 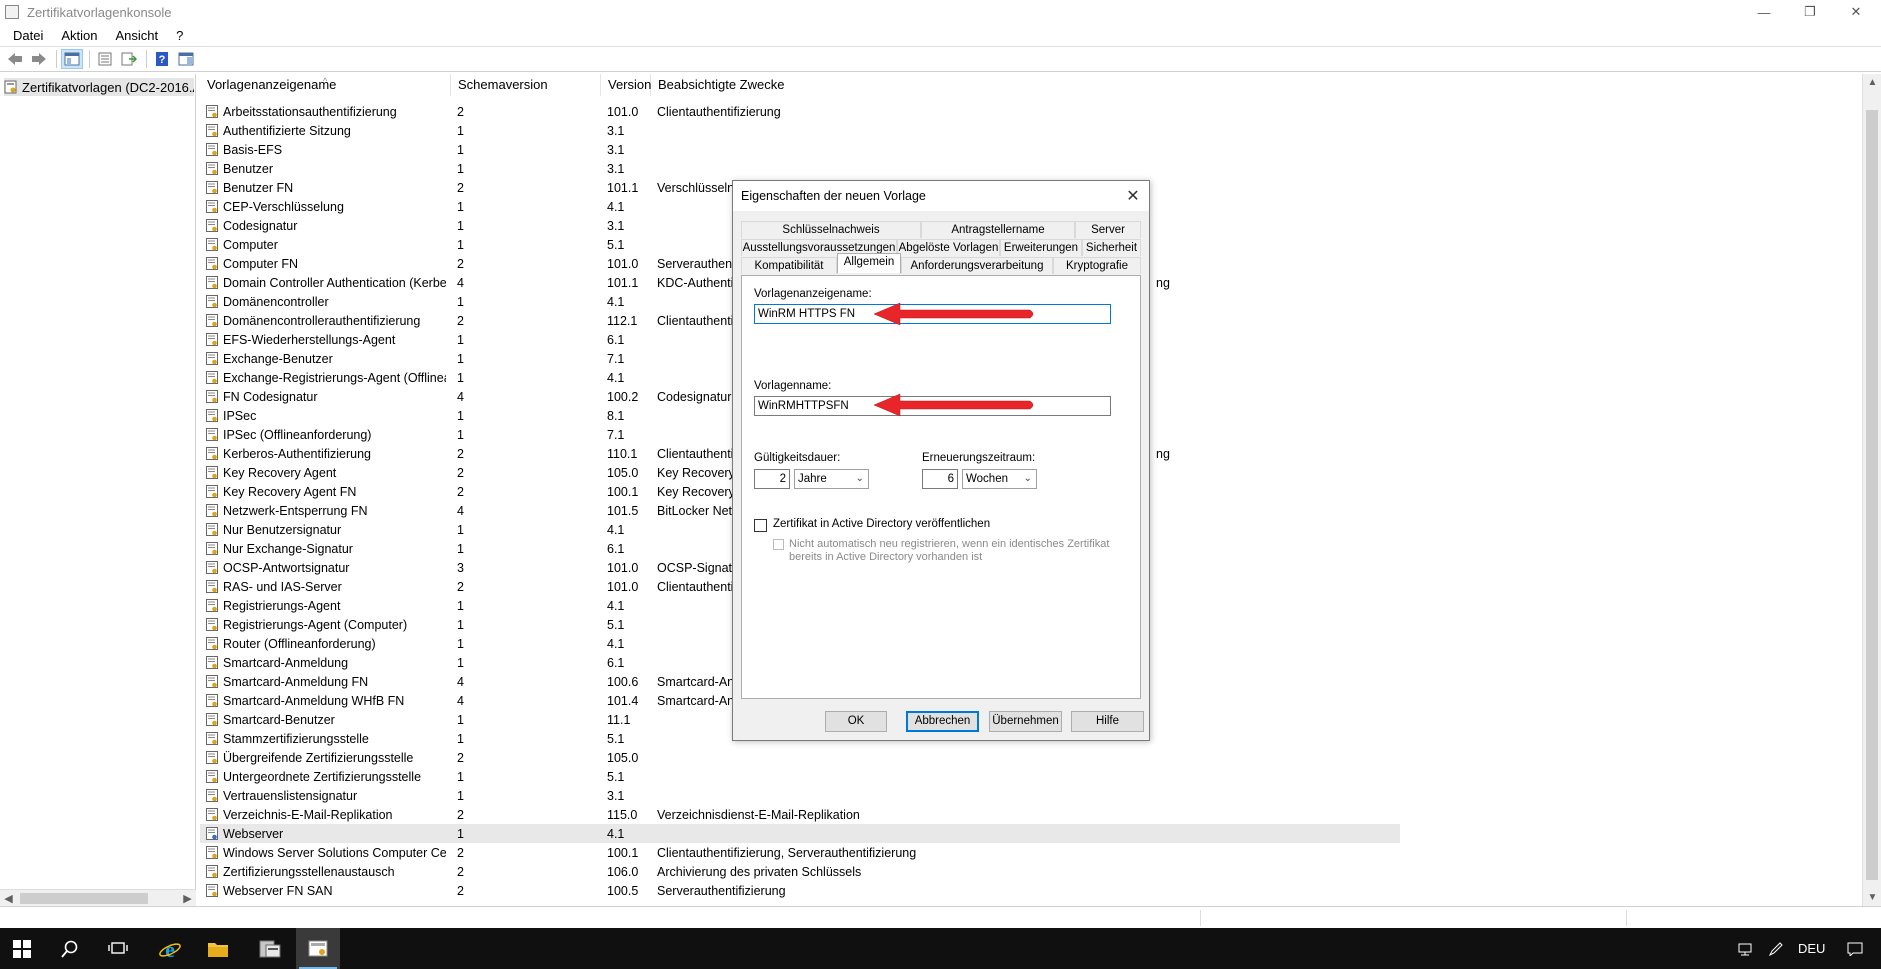 I want to click on windows-start-icon, so click(x=22, y=948).